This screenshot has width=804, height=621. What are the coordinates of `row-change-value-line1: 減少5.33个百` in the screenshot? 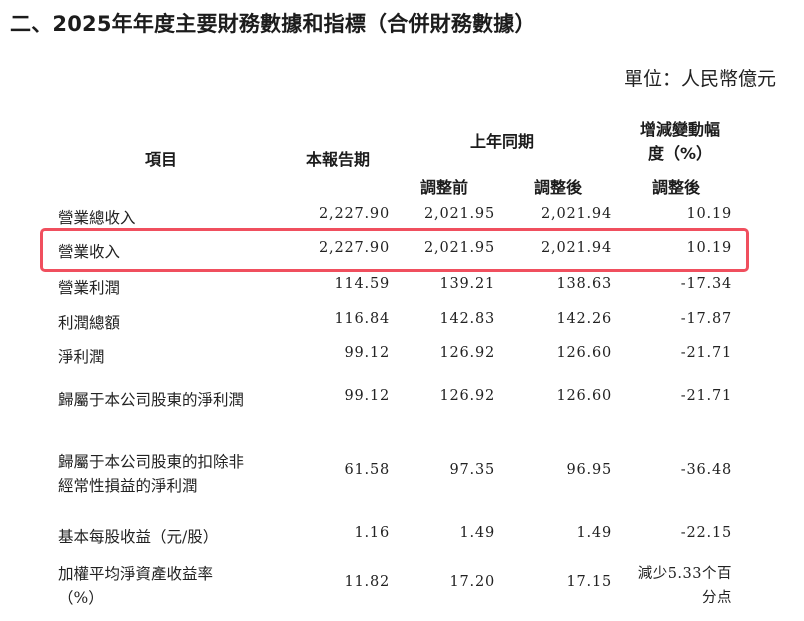 It's located at (684, 574).